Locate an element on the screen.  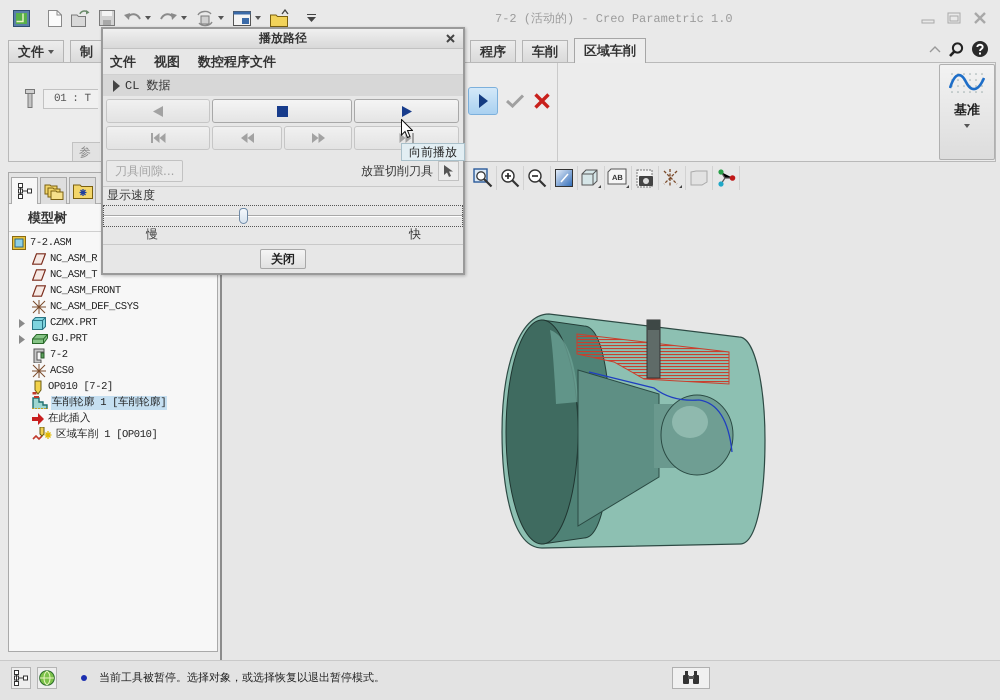
new-document-icon is located at coordinates (55, 18).